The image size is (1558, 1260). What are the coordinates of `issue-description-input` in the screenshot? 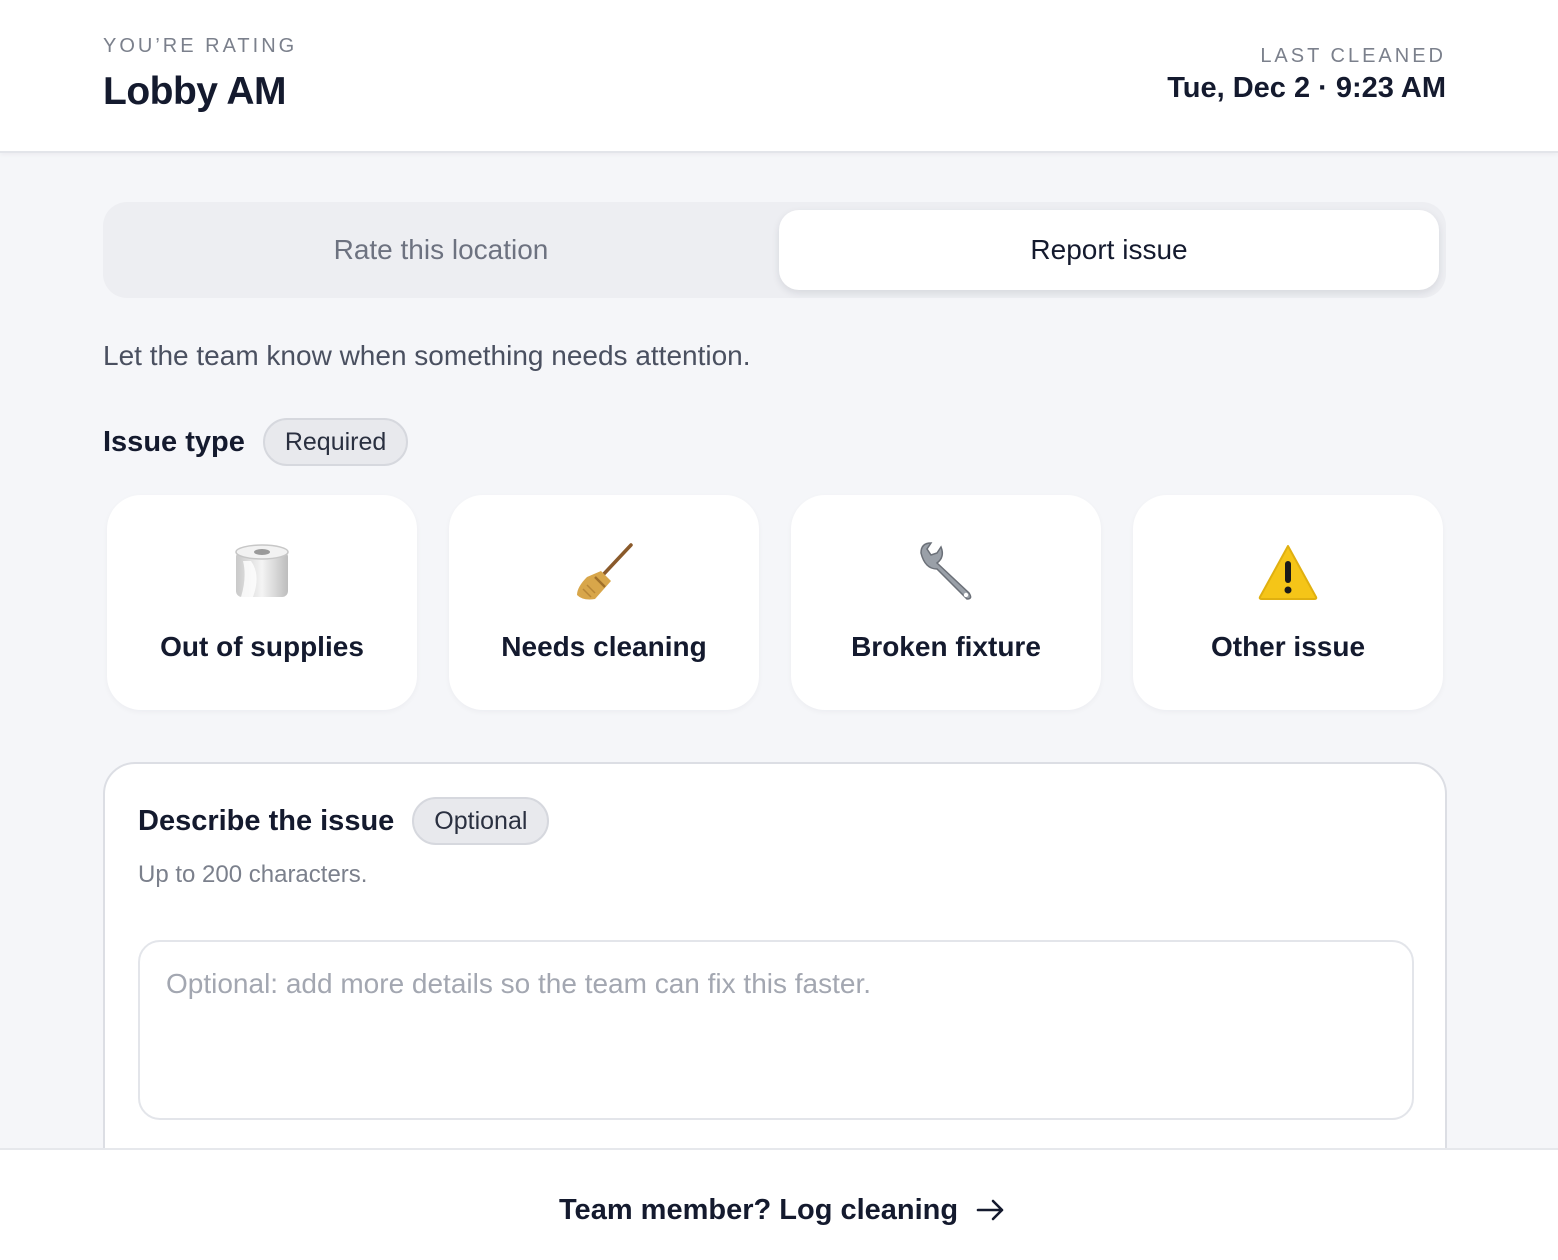 It's located at (776, 1030).